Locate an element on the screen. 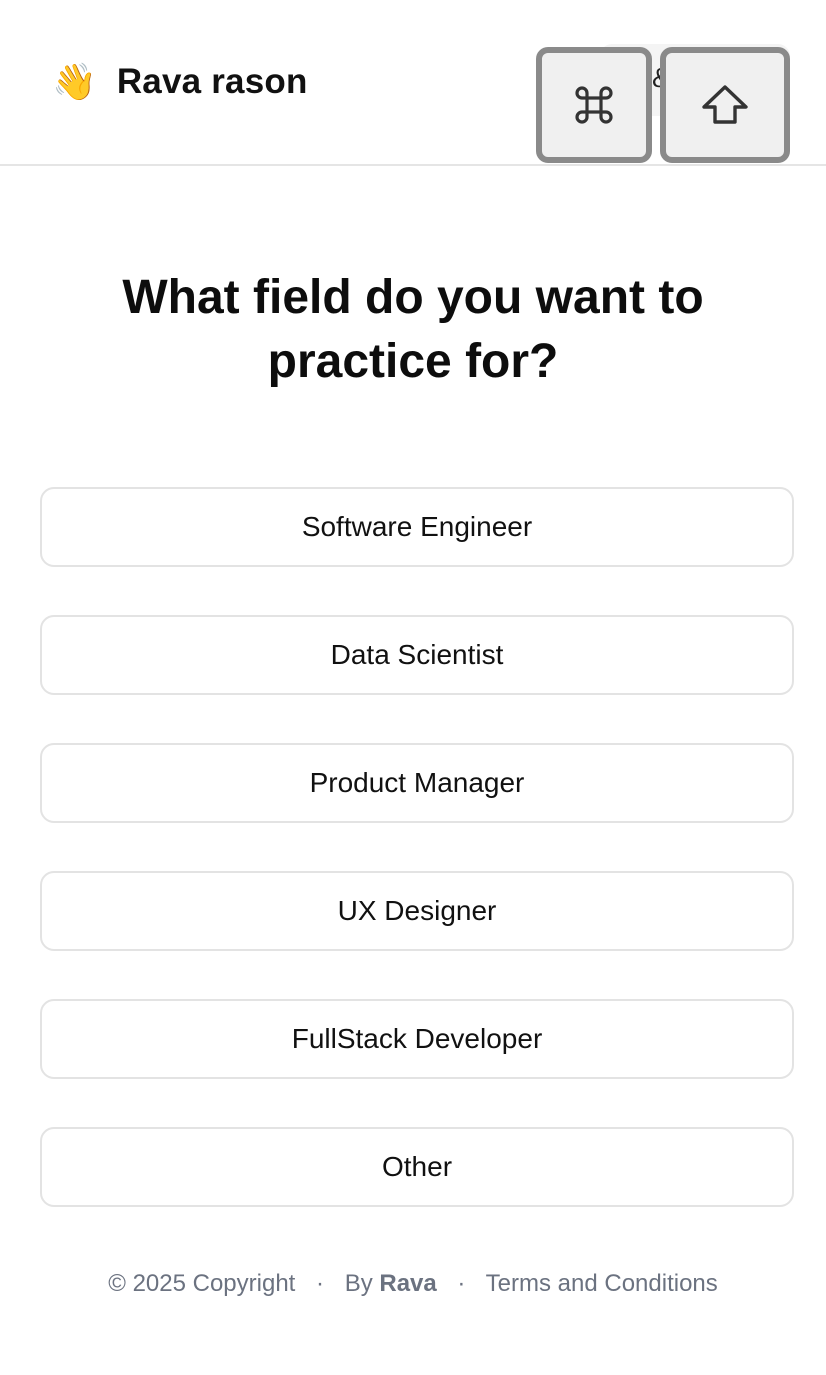 The height and width of the screenshot is (1375, 826). waving-hand-icon: 👋 is located at coordinates (74, 81).